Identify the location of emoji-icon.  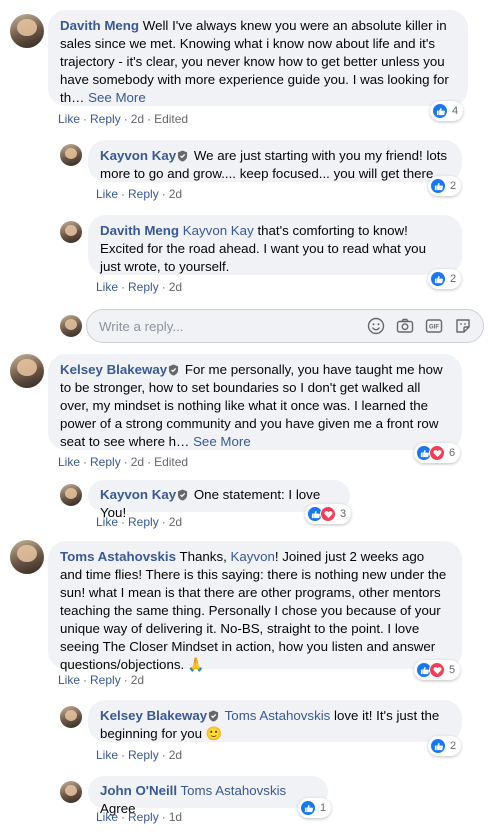
(376, 326).